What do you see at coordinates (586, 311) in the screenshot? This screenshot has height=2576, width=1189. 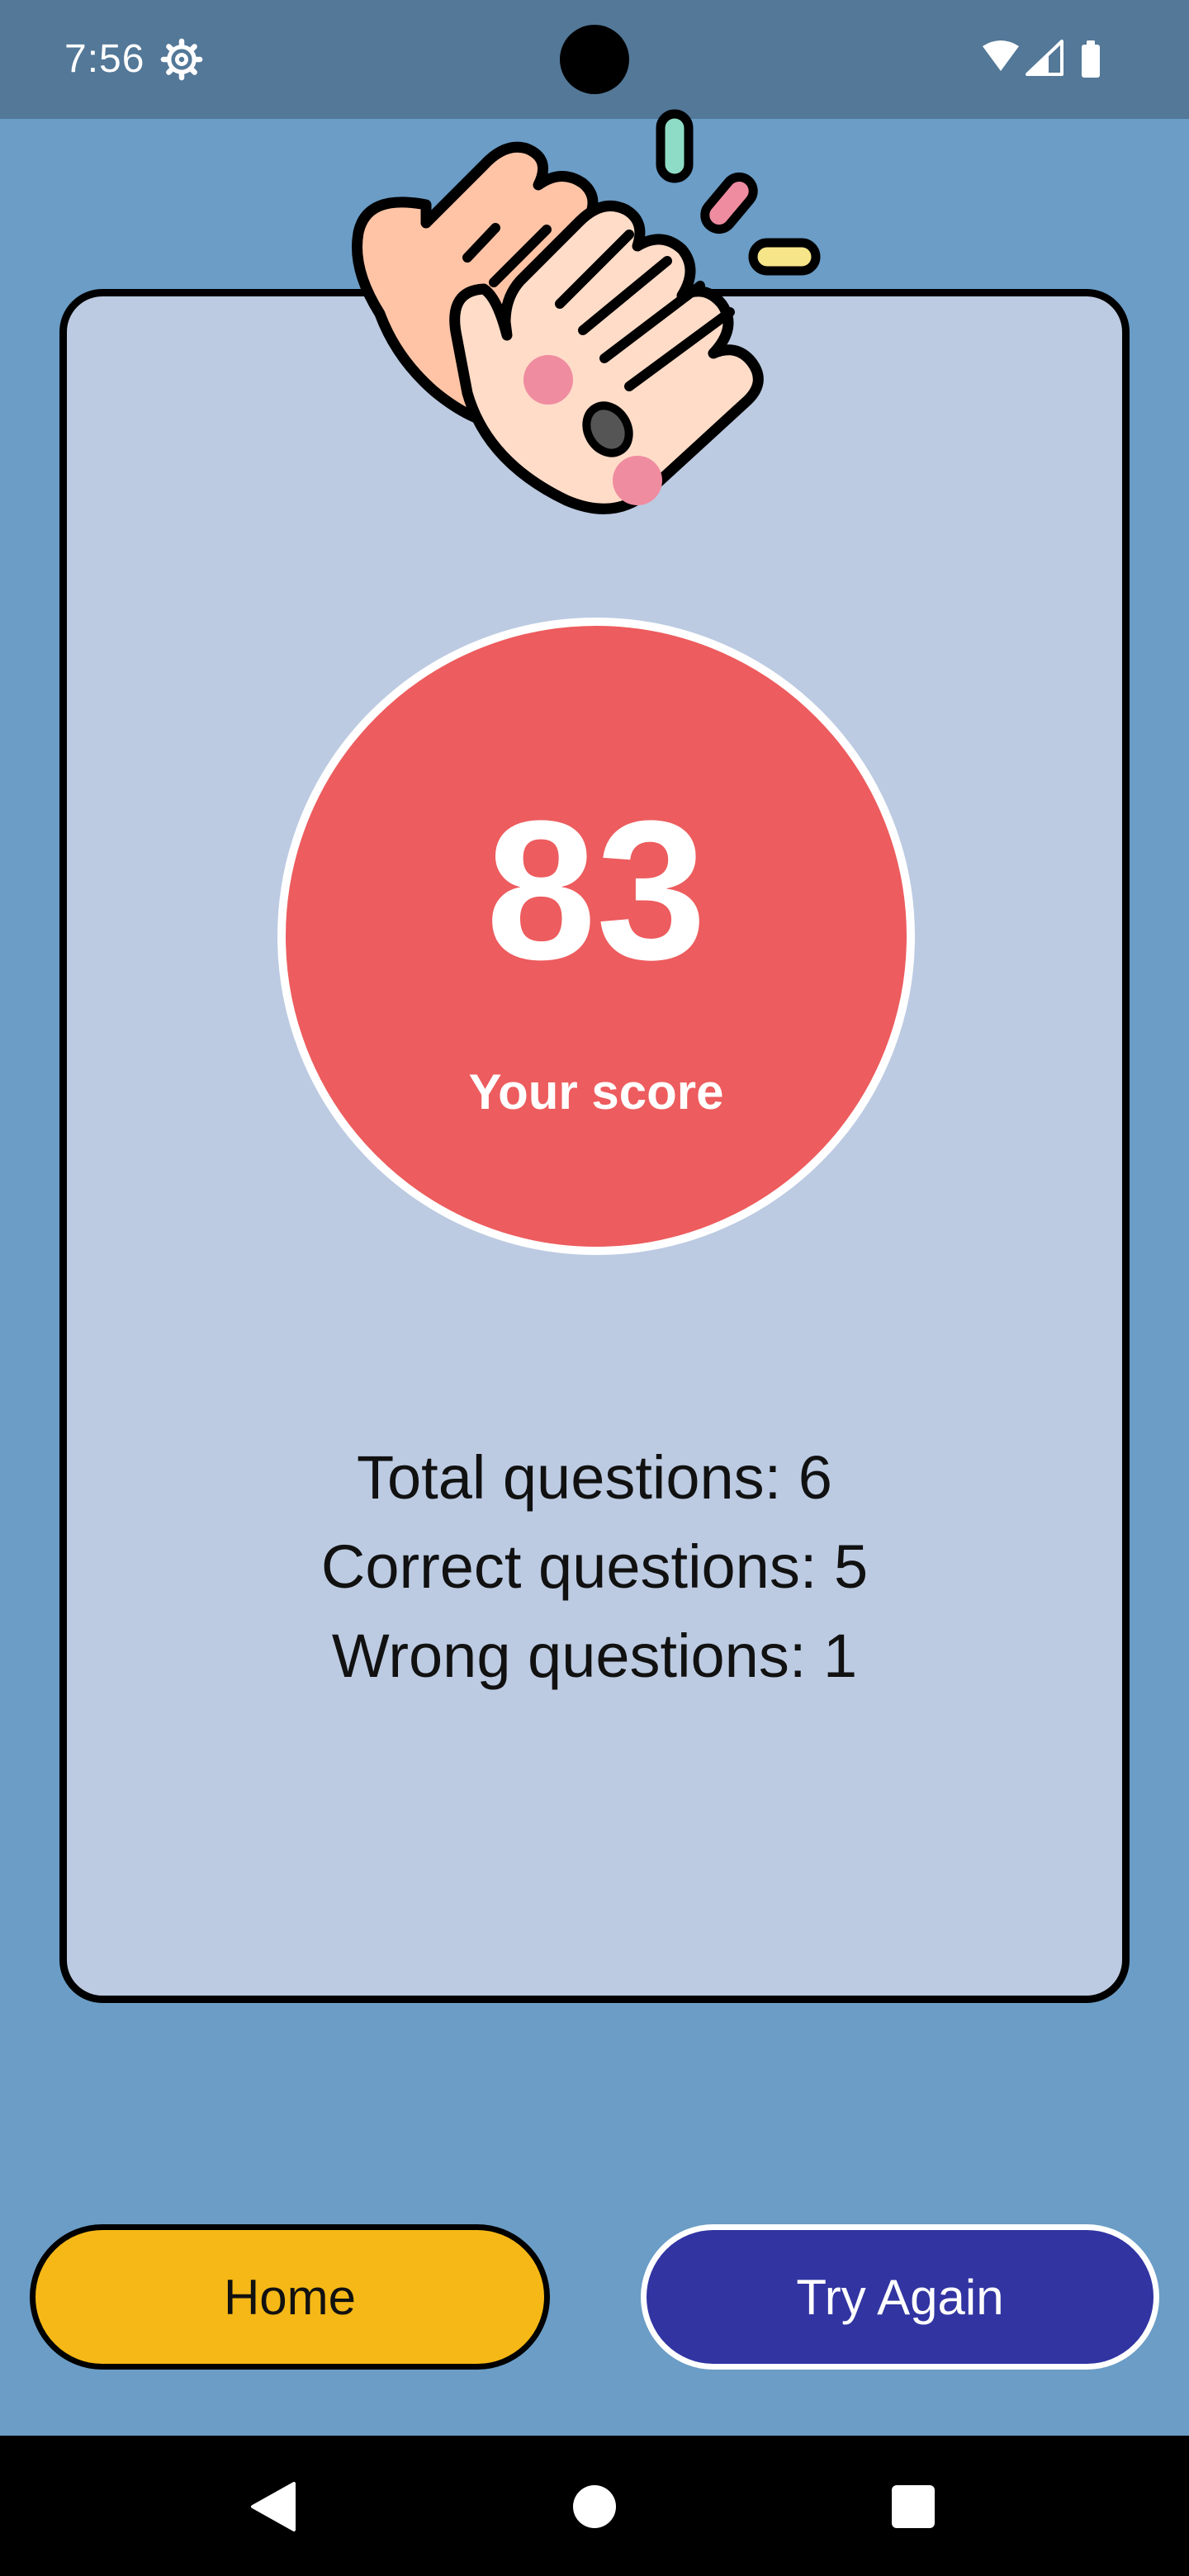 I see `clapping-hands-icon` at bounding box center [586, 311].